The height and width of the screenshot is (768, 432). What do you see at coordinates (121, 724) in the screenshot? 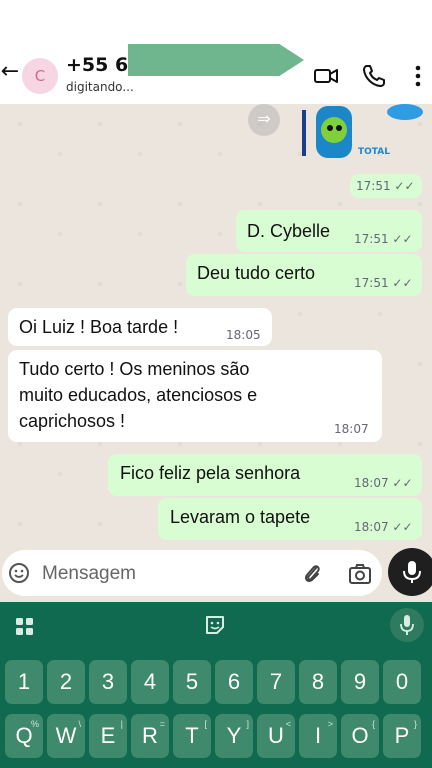
I see `key-hint: |` at bounding box center [121, 724].